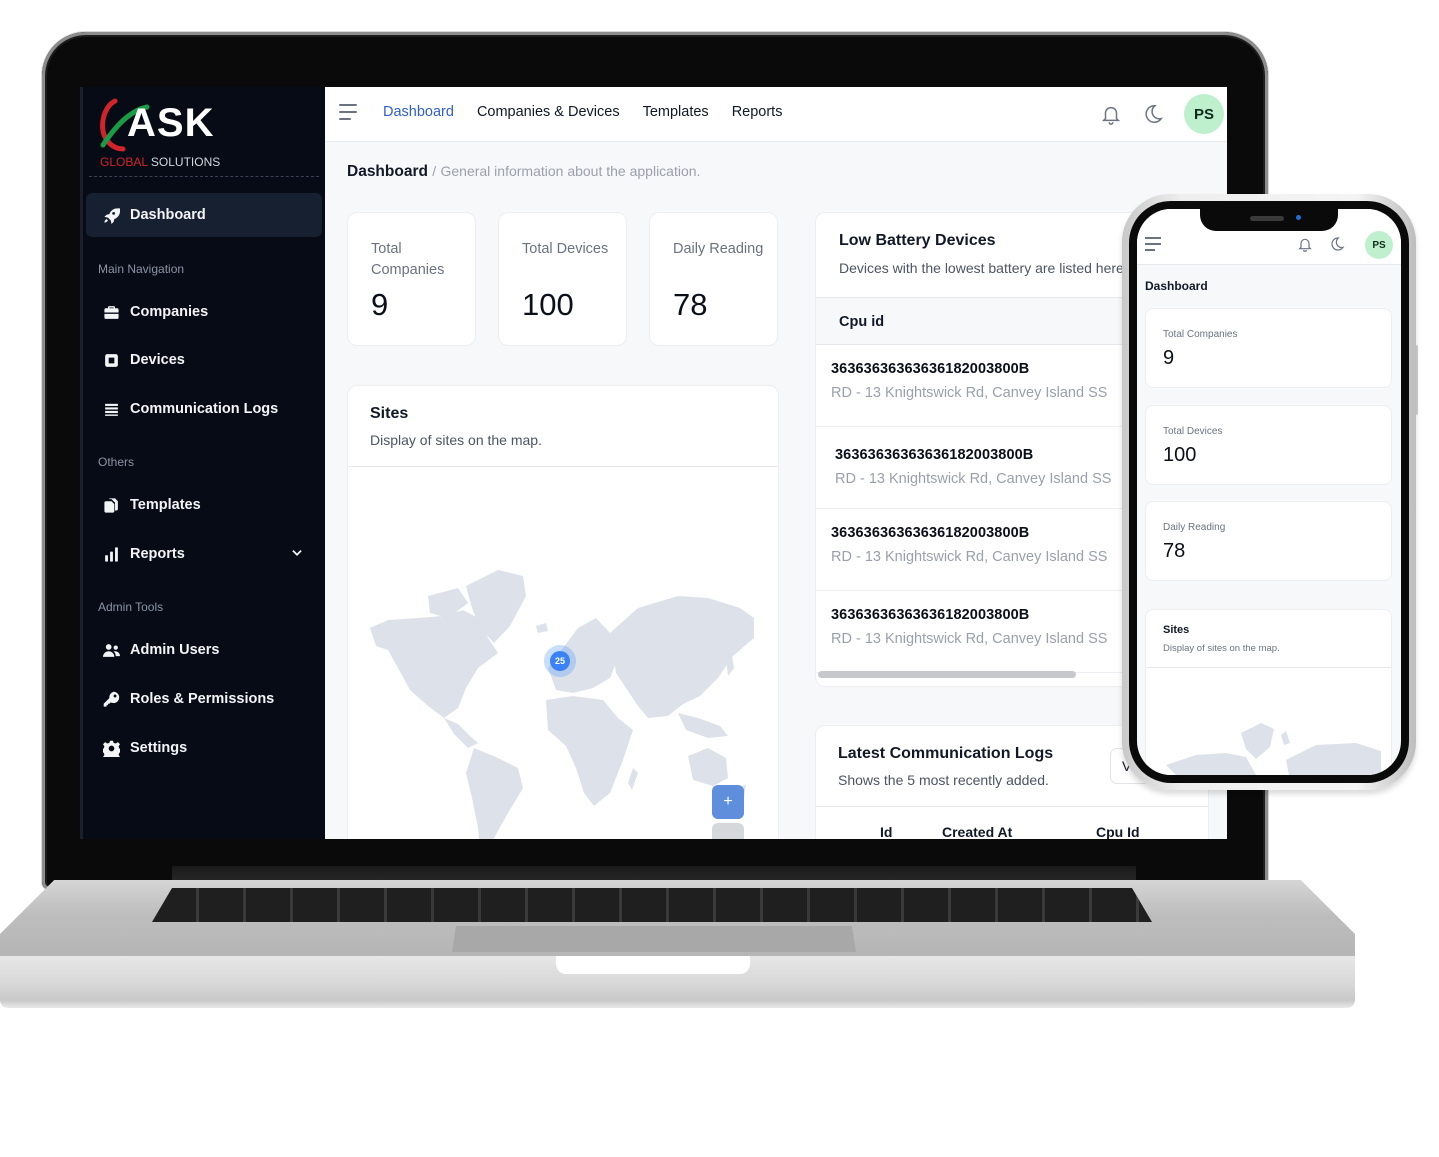 Image resolution: width=1439 pixels, height=1157 pixels. I want to click on phone-camera, so click(1298, 217).